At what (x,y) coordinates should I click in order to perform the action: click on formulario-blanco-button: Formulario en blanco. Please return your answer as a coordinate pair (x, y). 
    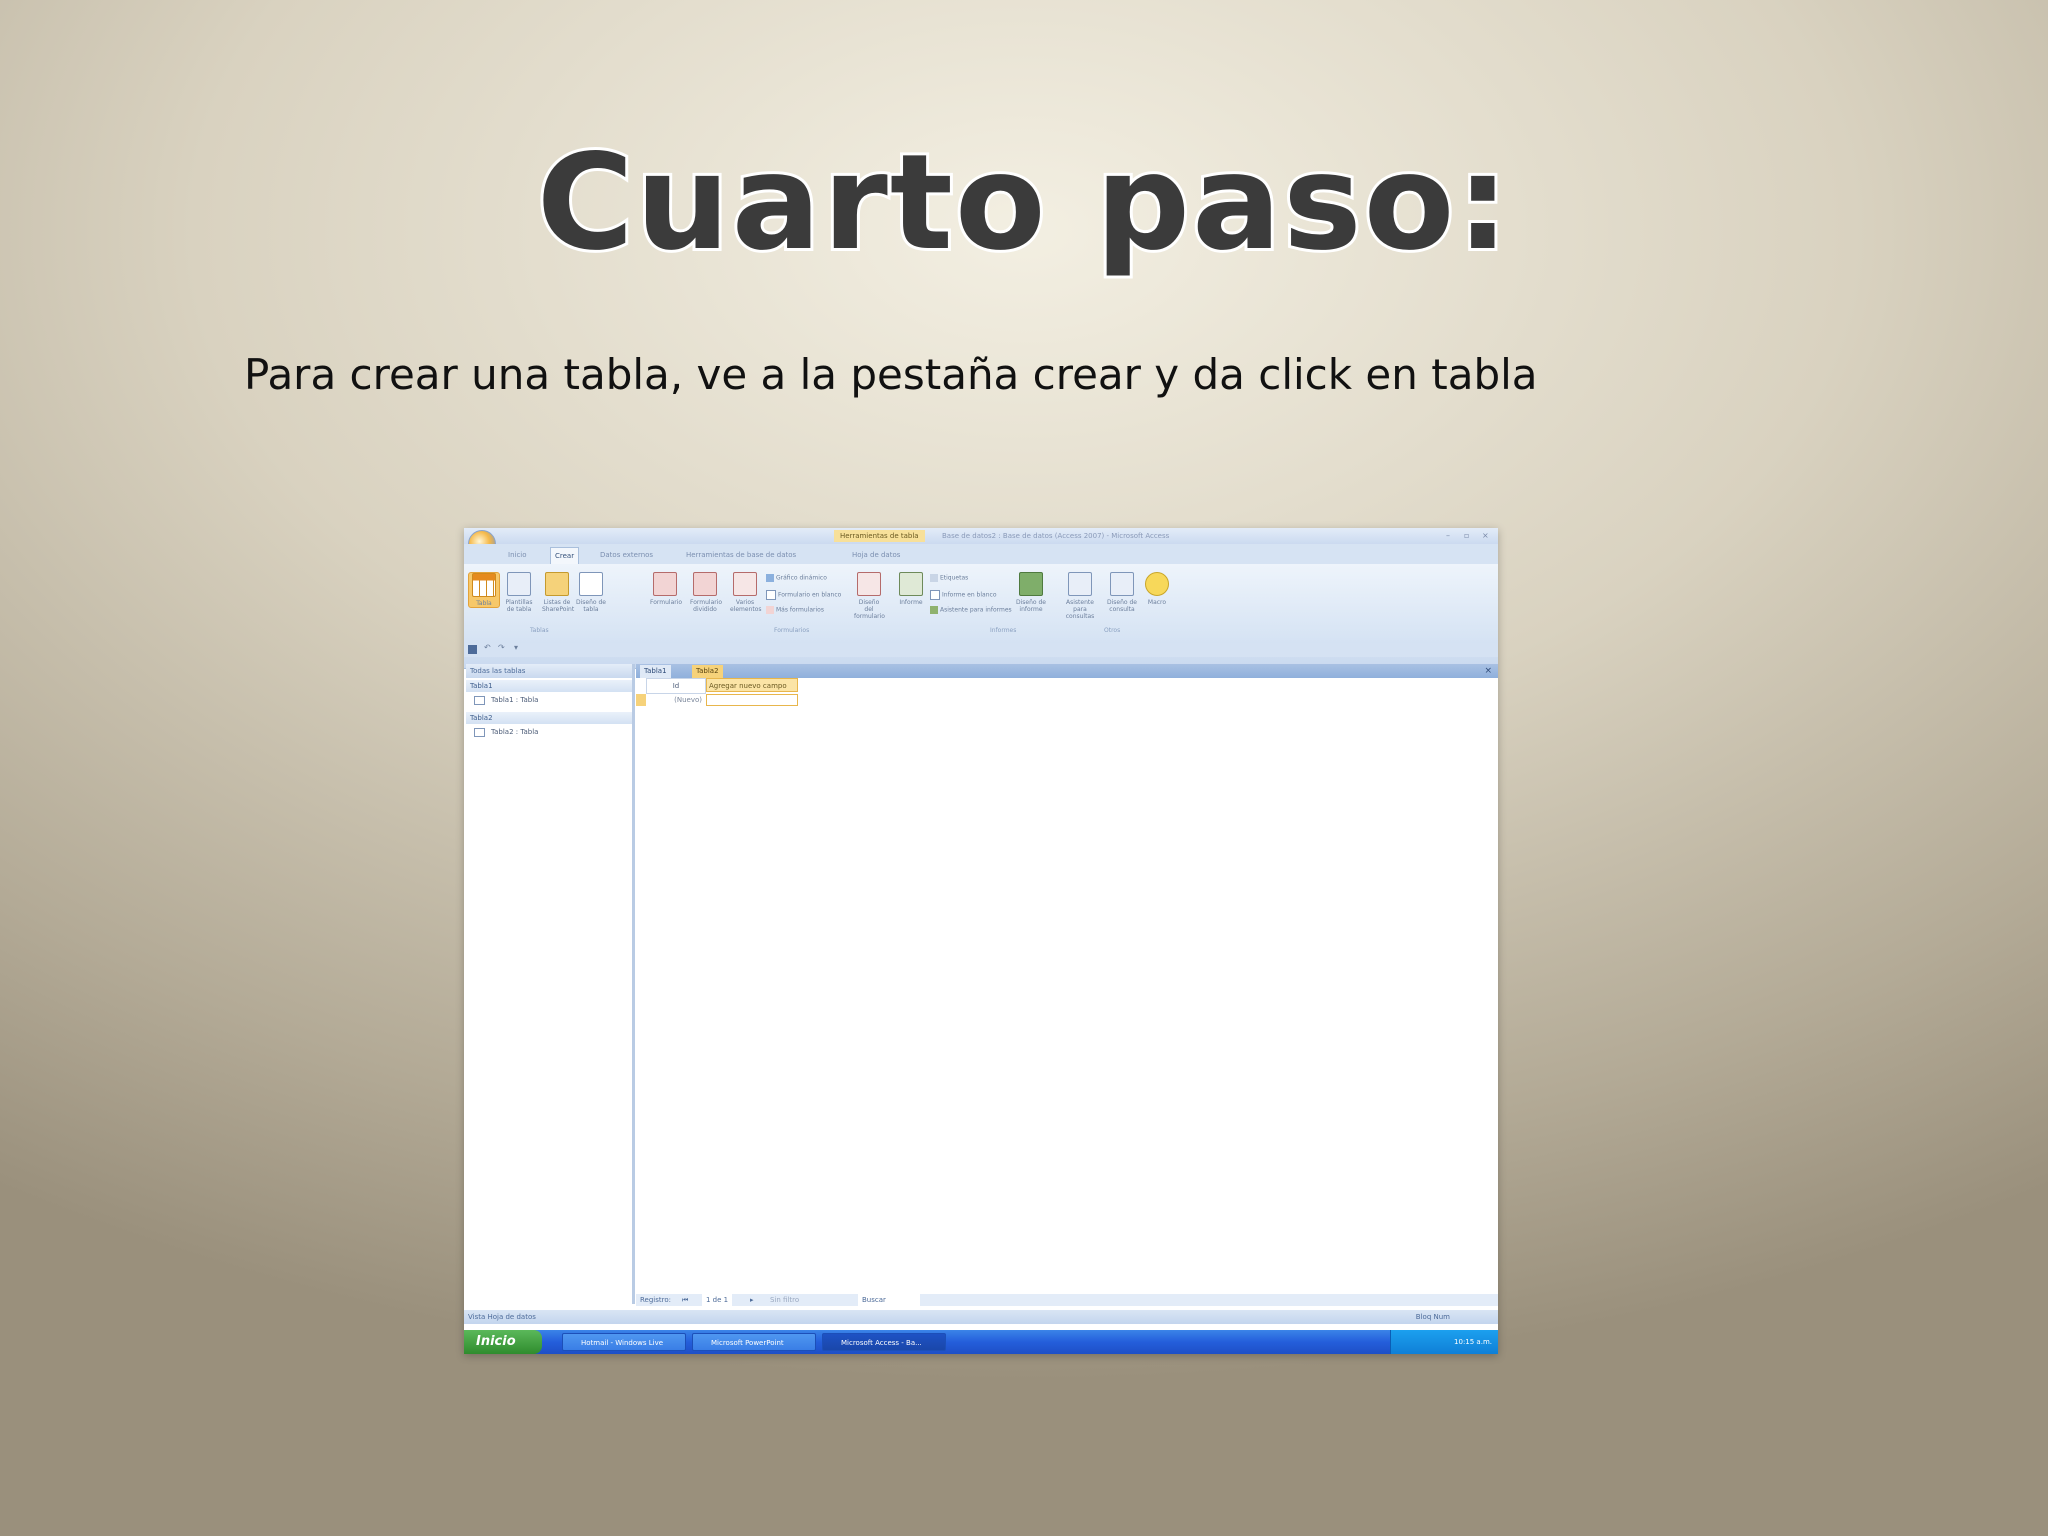
    Looking at the image, I should click on (803, 595).